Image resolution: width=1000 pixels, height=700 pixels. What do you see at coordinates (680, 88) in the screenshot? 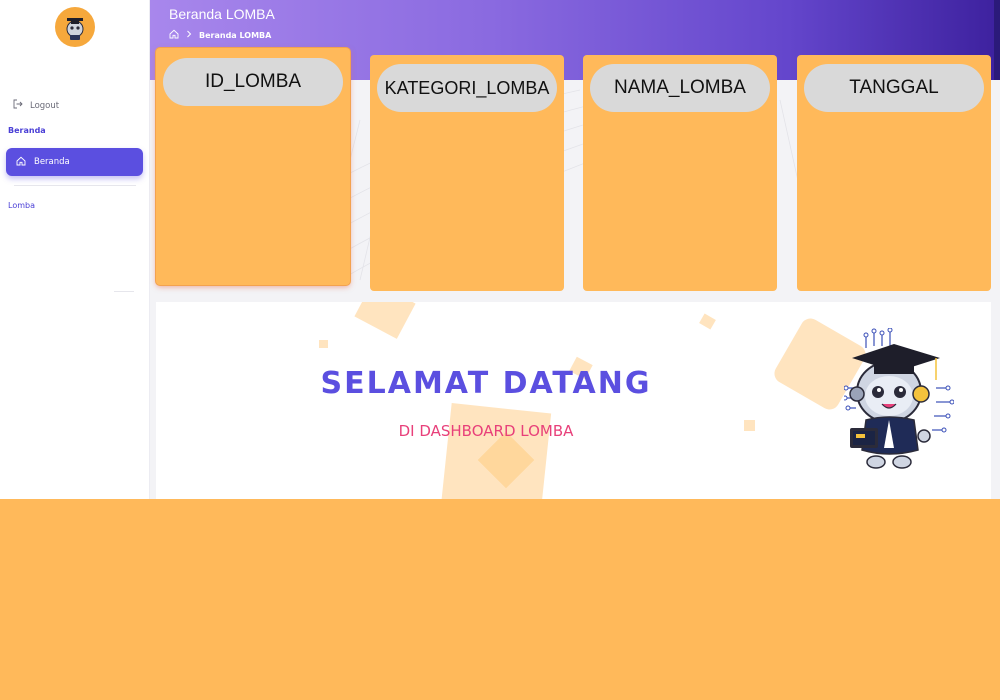
I see `card-label: NAMA_LOMBA` at bounding box center [680, 88].